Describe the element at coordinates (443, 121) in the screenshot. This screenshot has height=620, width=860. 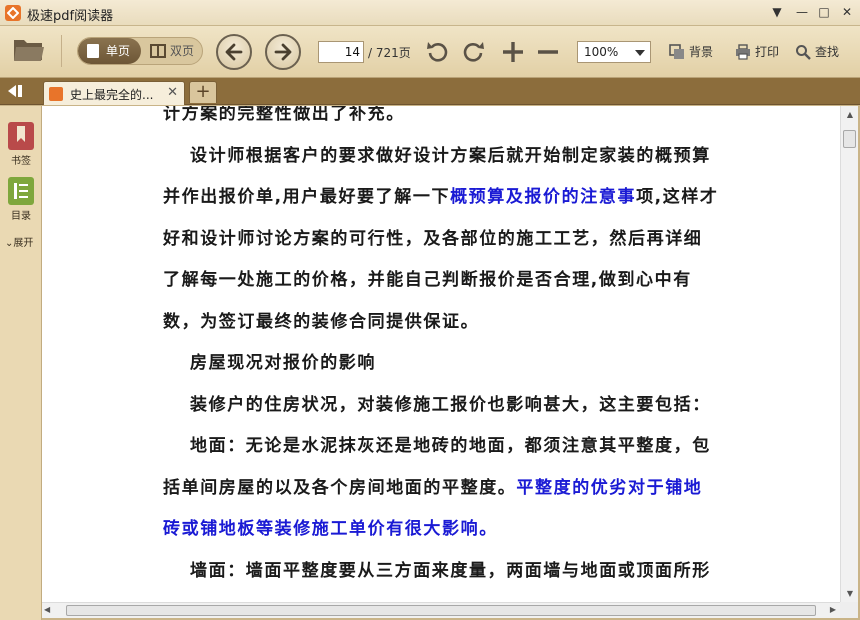
I see `document-line: 计方案的完整性做出了补充。` at that location.